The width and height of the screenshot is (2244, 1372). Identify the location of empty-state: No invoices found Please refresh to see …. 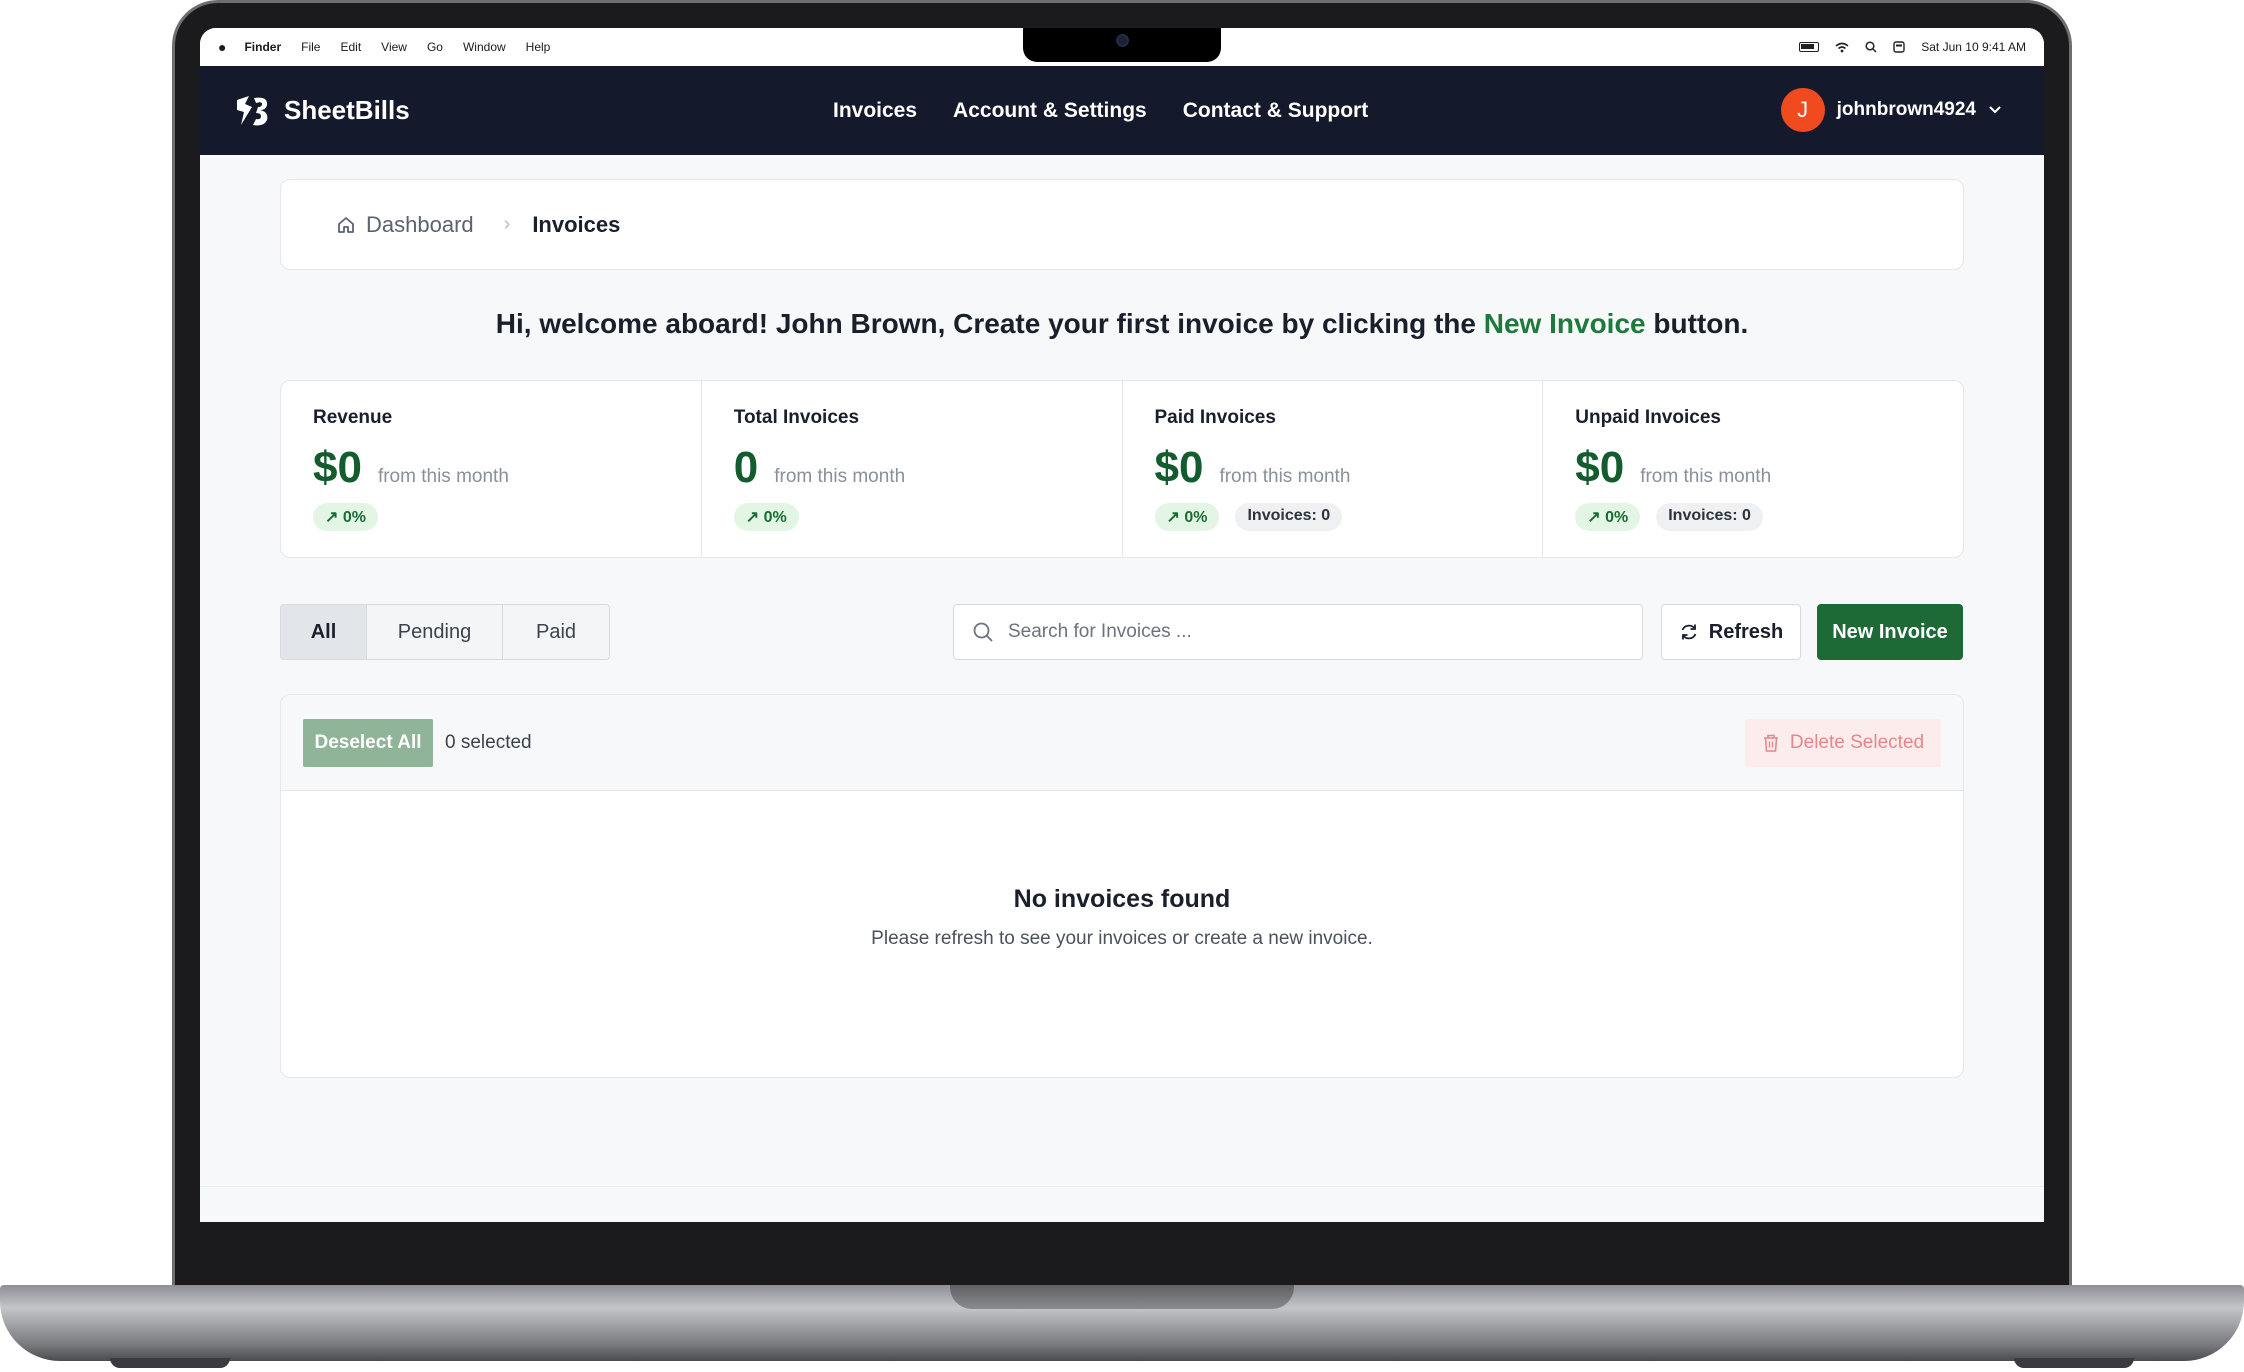
(1122, 870).